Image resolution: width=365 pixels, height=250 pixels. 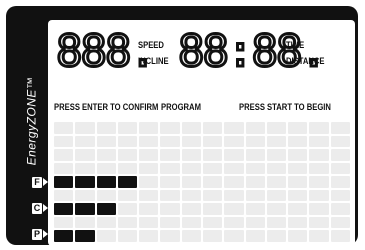 I want to click on distance-label: DISTANCE, so click(x=305, y=61).